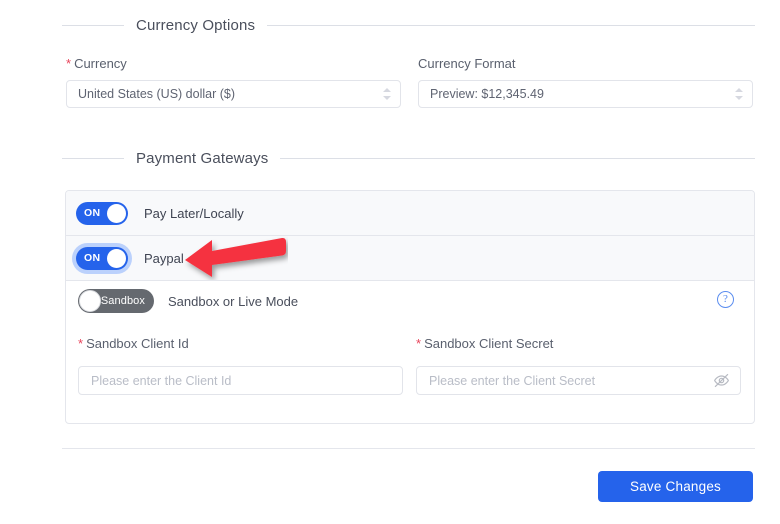  Describe the element at coordinates (161, 380) in the screenshot. I see `sandbox-client-id-placeholder: Please enter the Client Id` at that location.